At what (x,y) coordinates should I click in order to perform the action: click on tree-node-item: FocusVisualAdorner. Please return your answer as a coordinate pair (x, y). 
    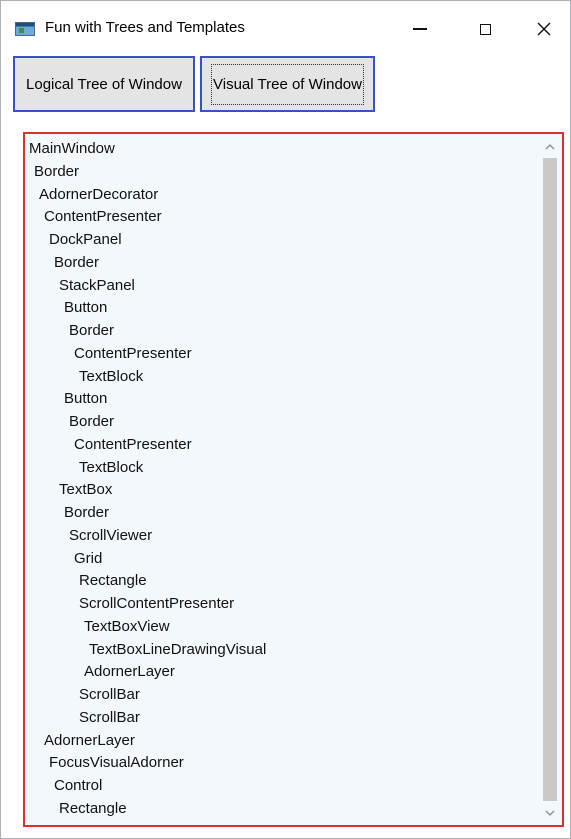
    Looking at the image, I should click on (116, 763).